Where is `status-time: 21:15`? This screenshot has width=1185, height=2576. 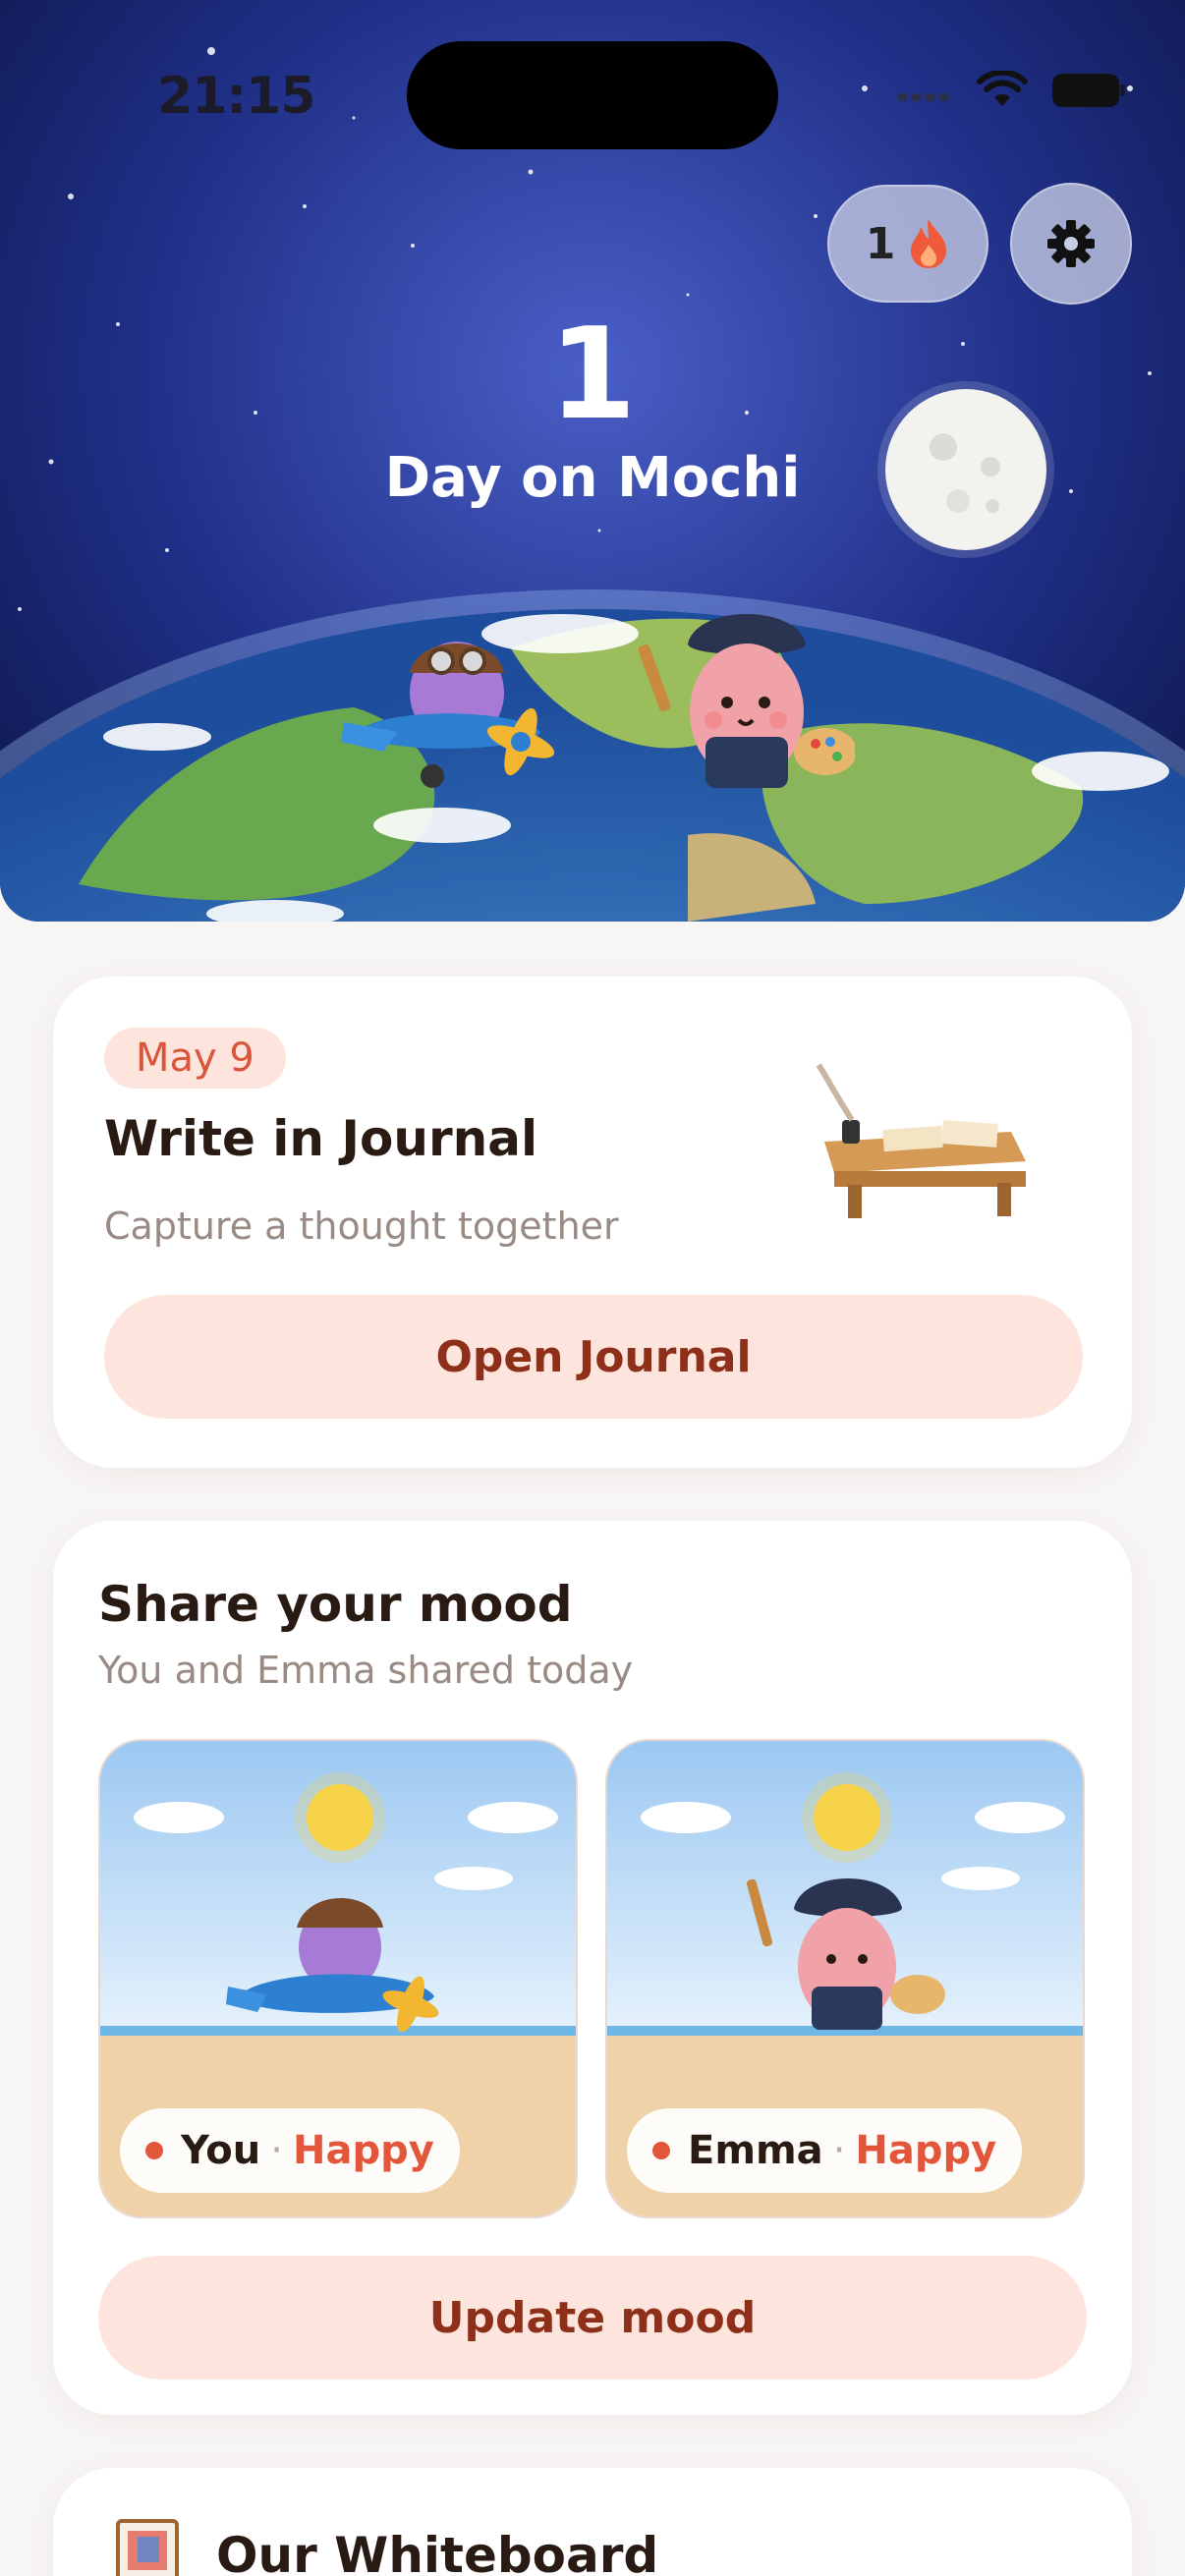
status-time: 21:15 is located at coordinates (237, 96).